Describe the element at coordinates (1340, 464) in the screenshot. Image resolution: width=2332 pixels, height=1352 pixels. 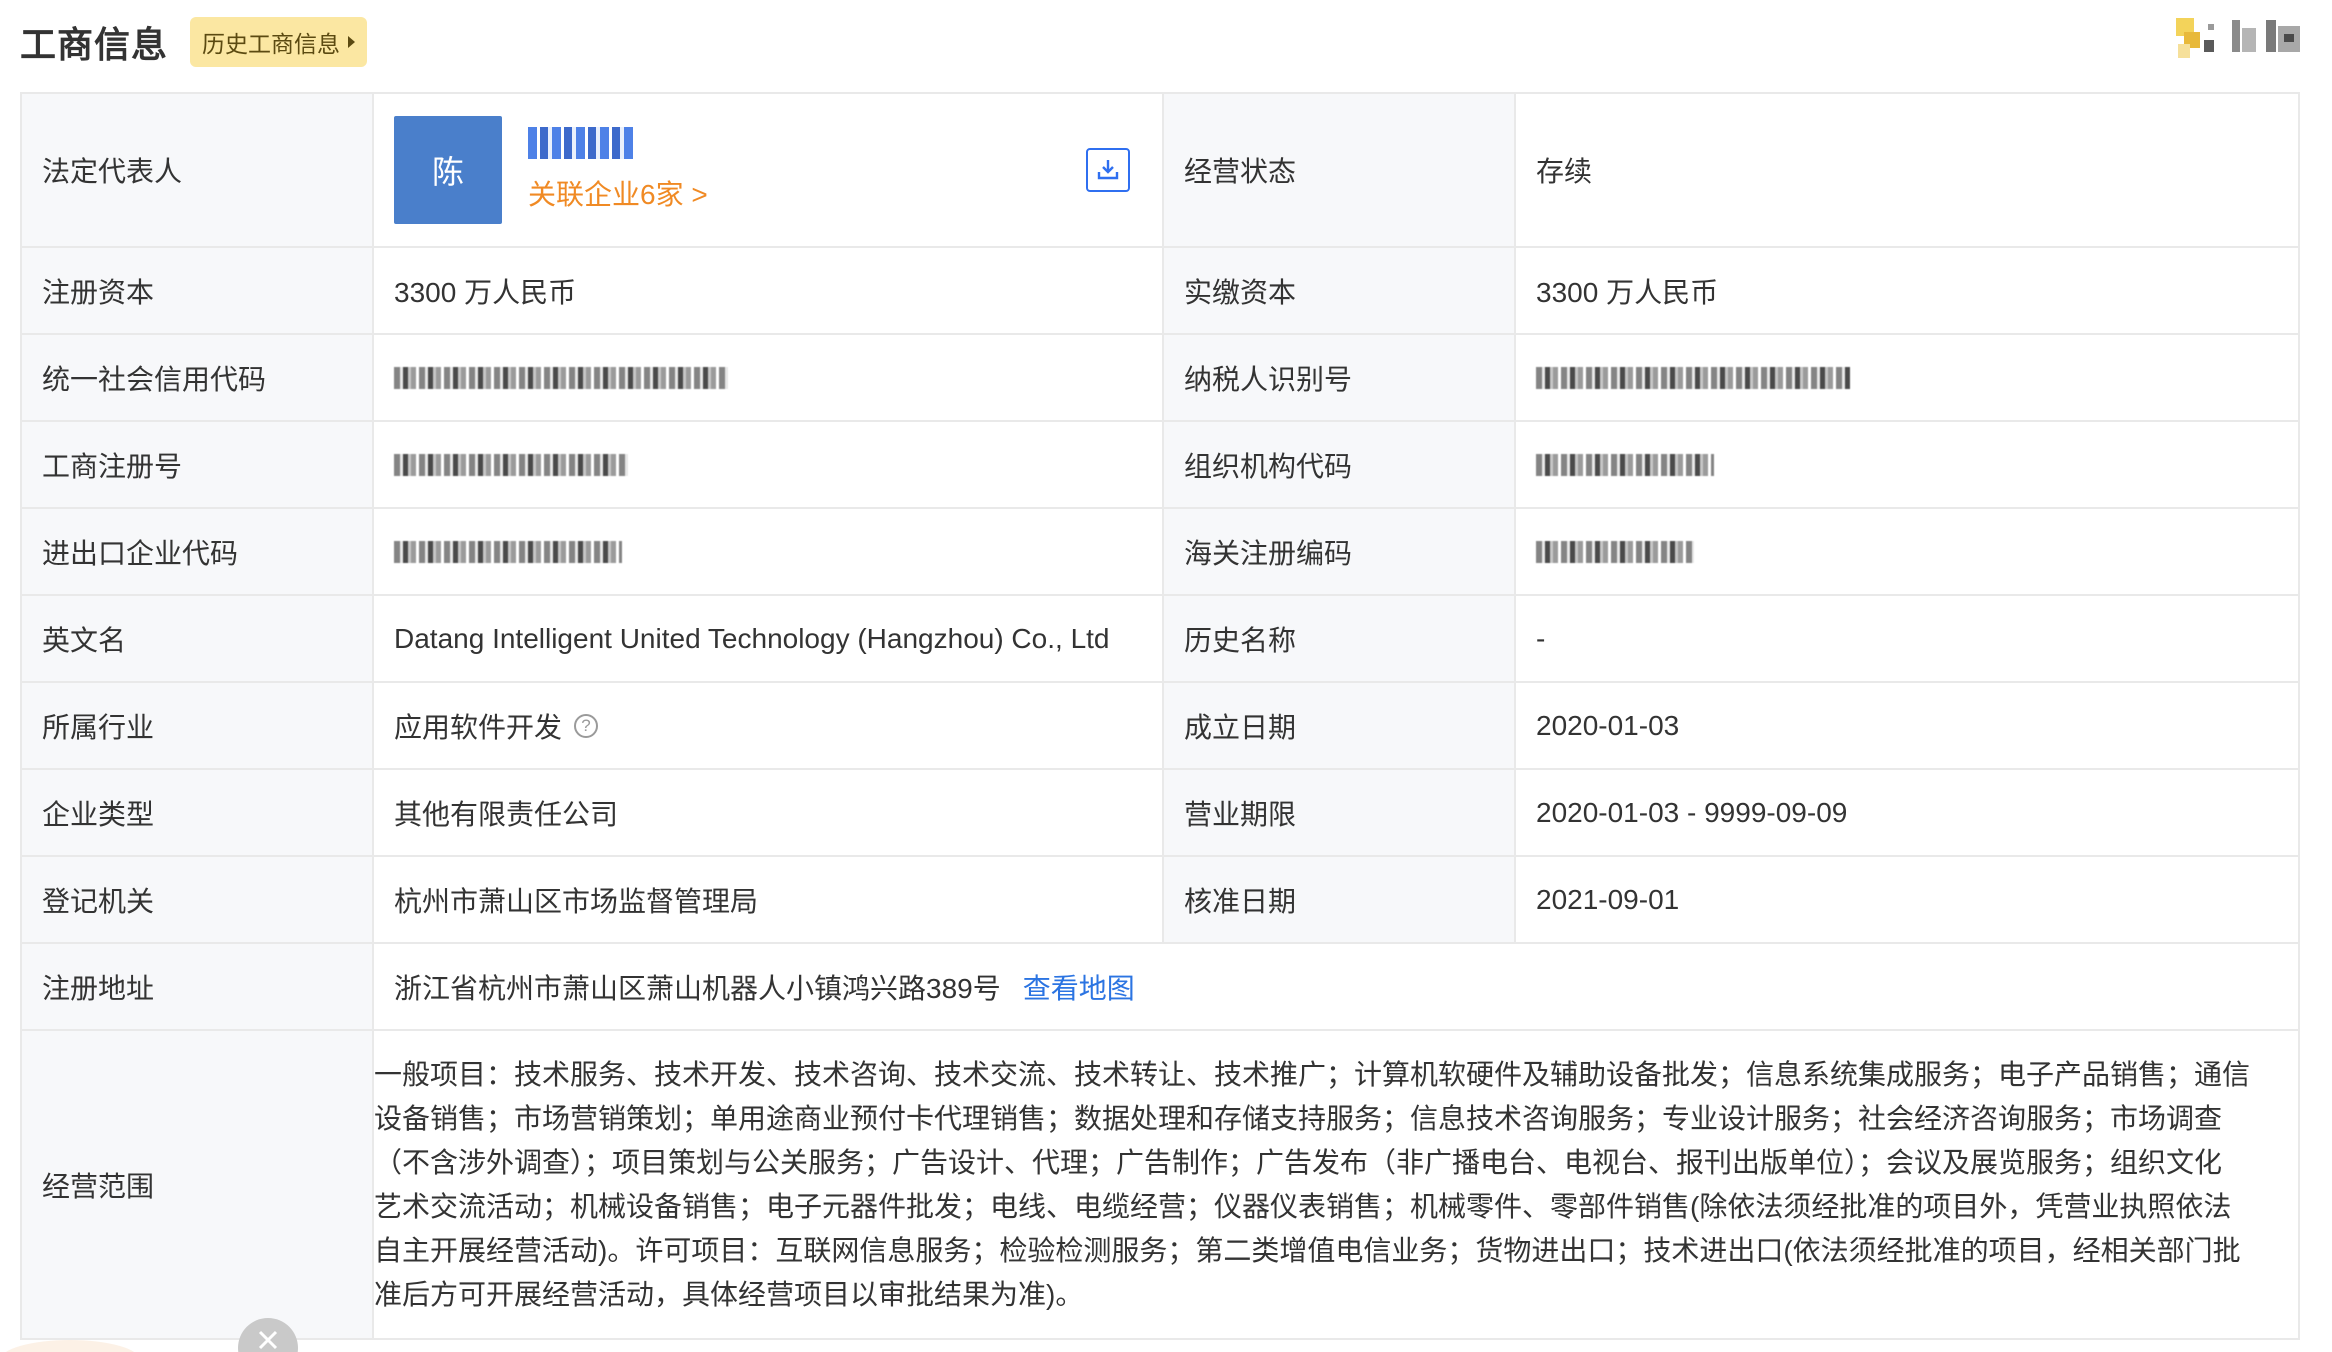
I see `org-code-label: 组织机构代码` at that location.